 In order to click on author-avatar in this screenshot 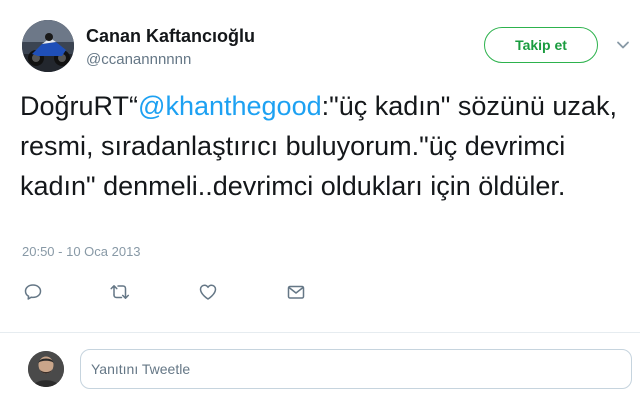, I will do `click(48, 46)`.